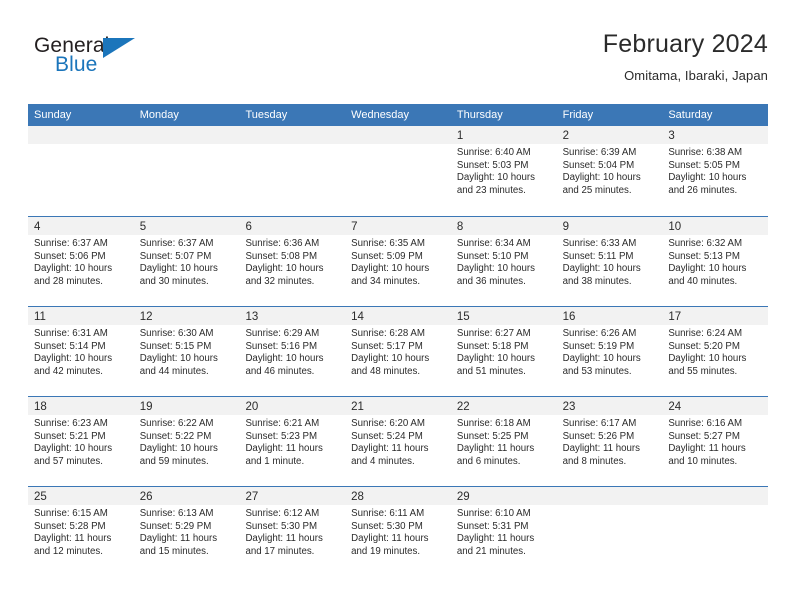  What do you see at coordinates (252, 497) in the screenshot?
I see `day-number: 27` at bounding box center [252, 497].